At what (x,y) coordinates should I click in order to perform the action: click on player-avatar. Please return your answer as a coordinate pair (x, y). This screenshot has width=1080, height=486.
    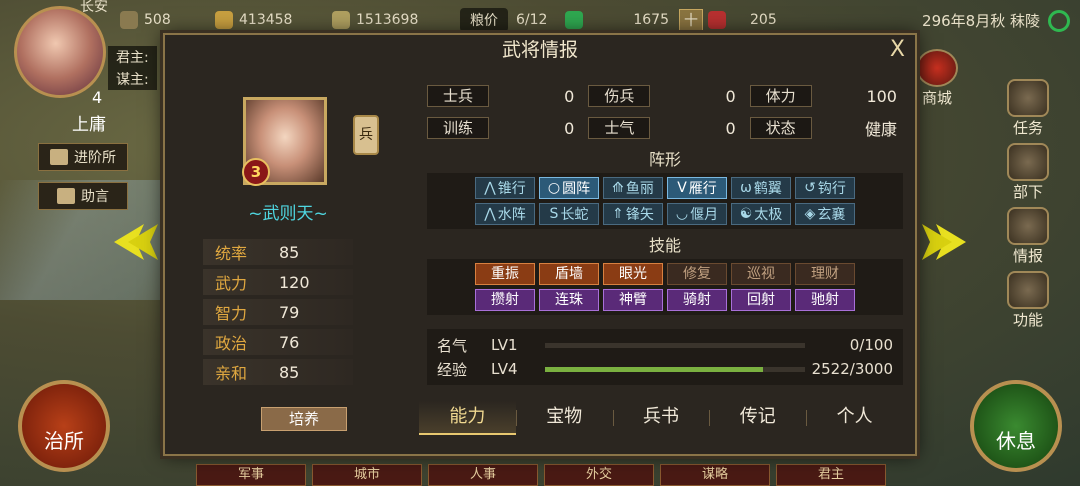
    Looking at the image, I should click on (60, 52).